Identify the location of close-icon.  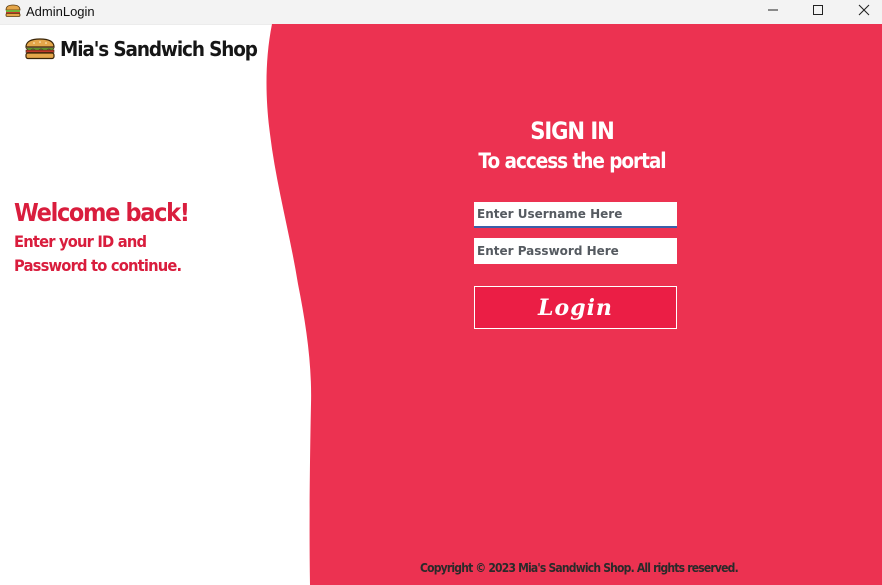
(864, 10).